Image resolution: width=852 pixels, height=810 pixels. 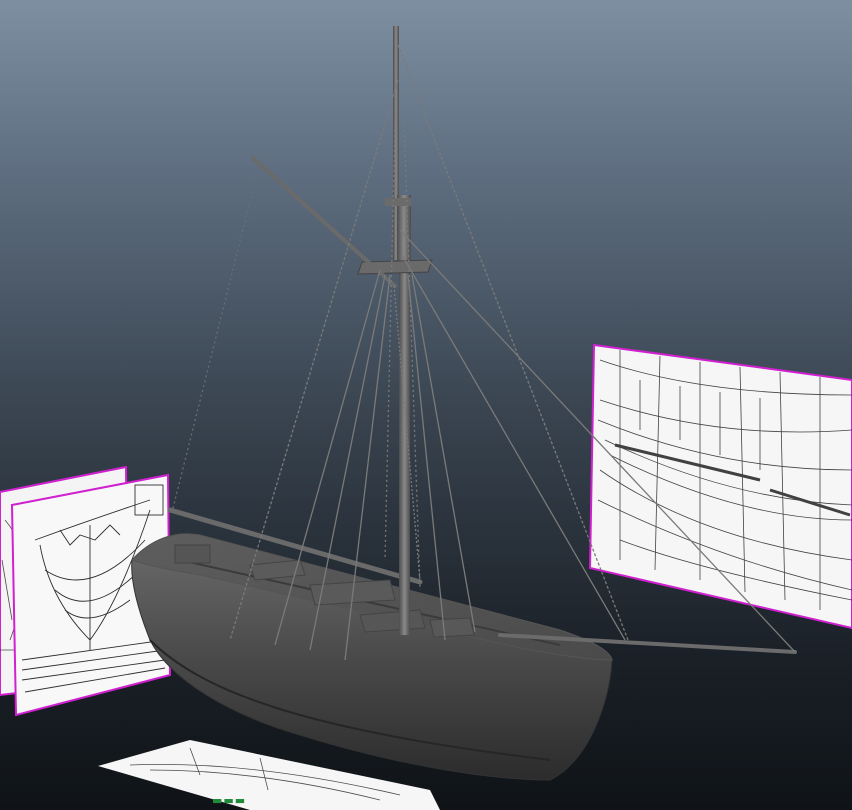 What do you see at coordinates (720, 486) in the screenshot?
I see `reference-plane-right` at bounding box center [720, 486].